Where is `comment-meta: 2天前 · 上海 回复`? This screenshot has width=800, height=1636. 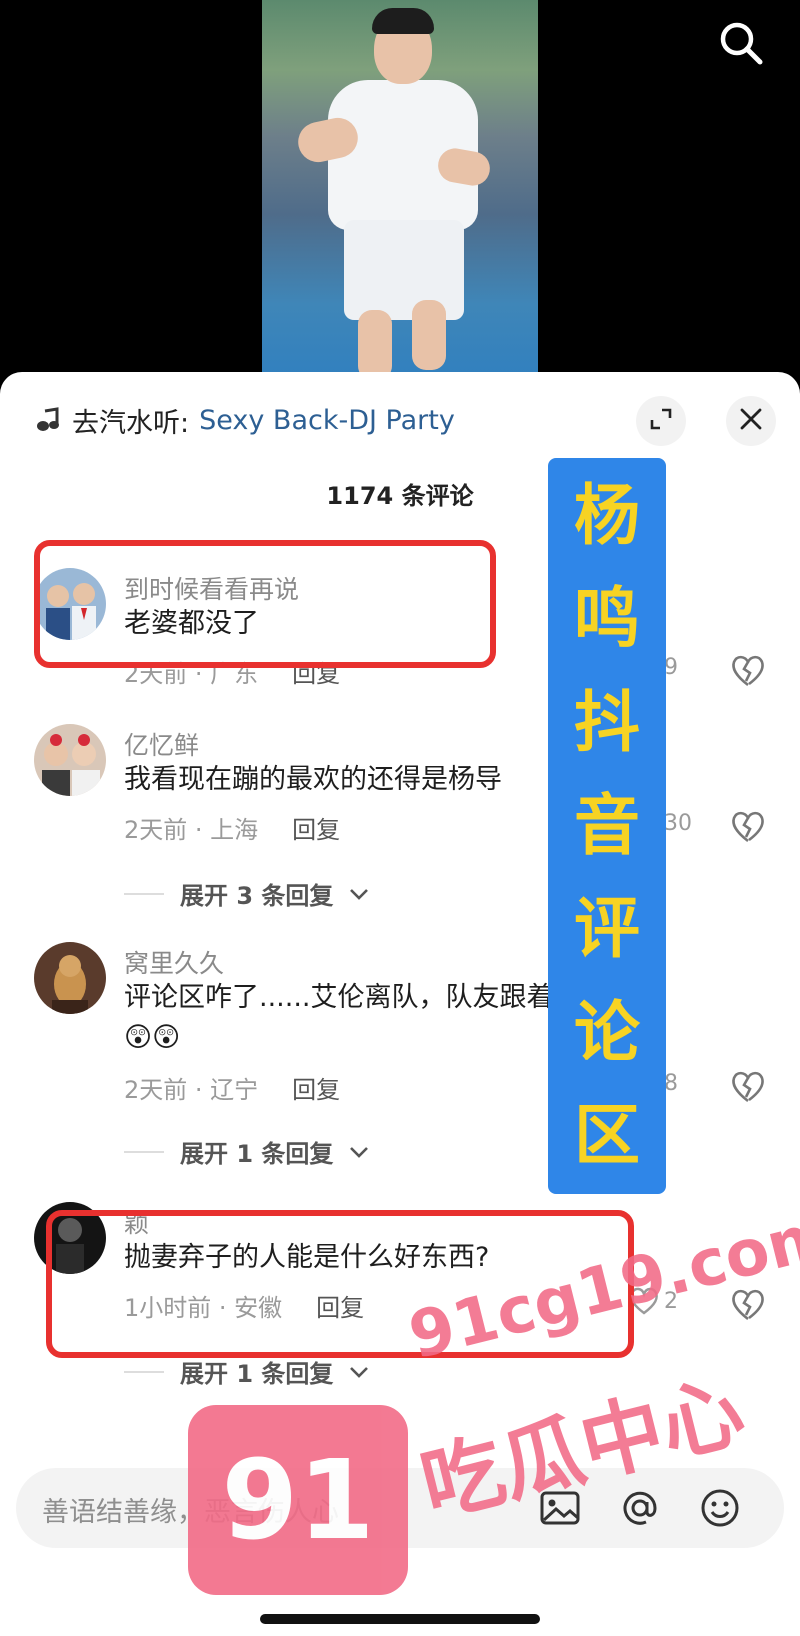
comment-meta: 2天前 · 上海 回复 is located at coordinates (232, 827).